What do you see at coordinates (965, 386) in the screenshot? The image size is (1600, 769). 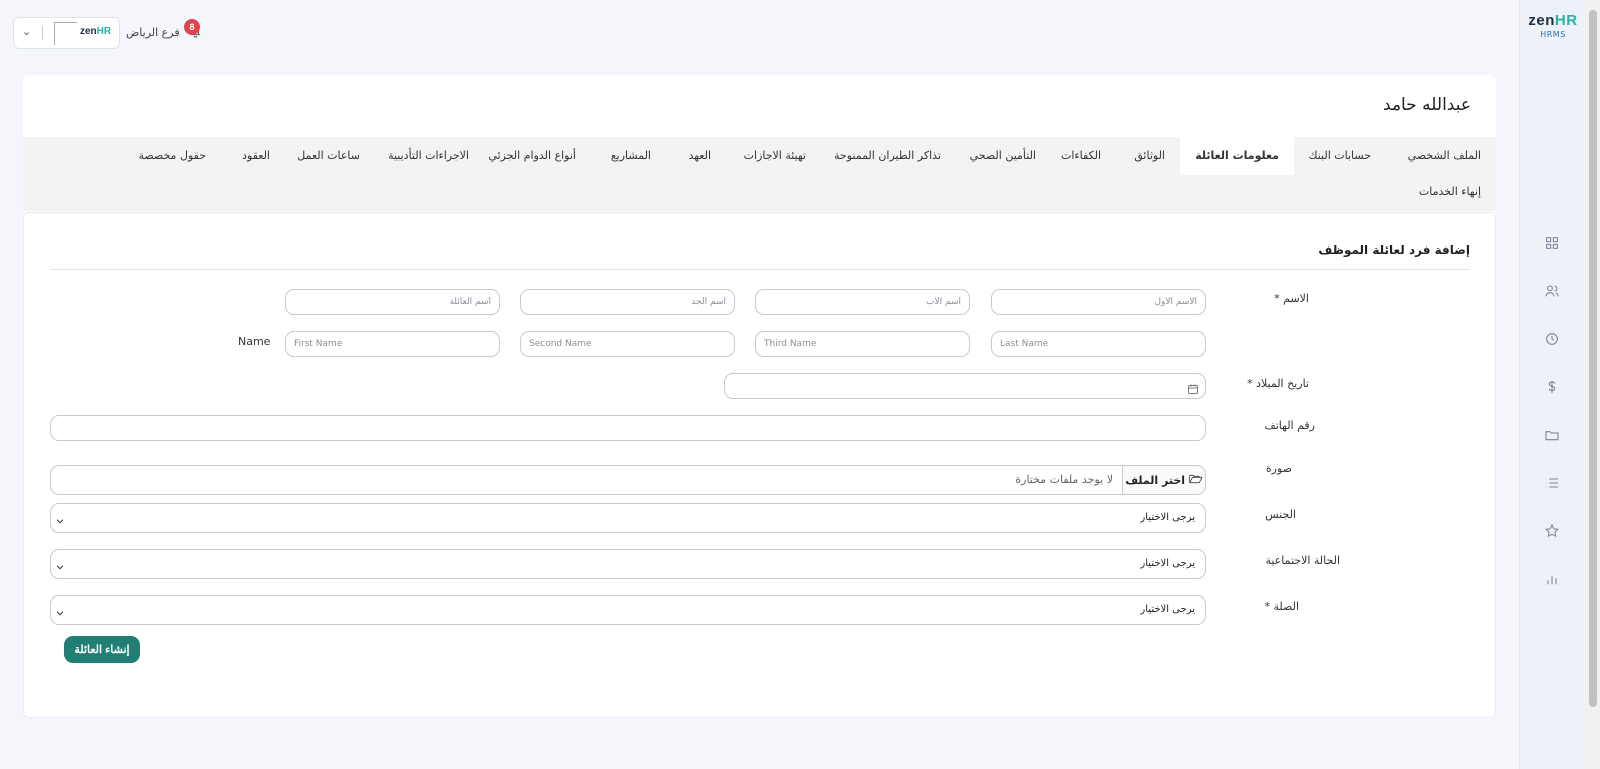 I see `birth-date-input` at bounding box center [965, 386].